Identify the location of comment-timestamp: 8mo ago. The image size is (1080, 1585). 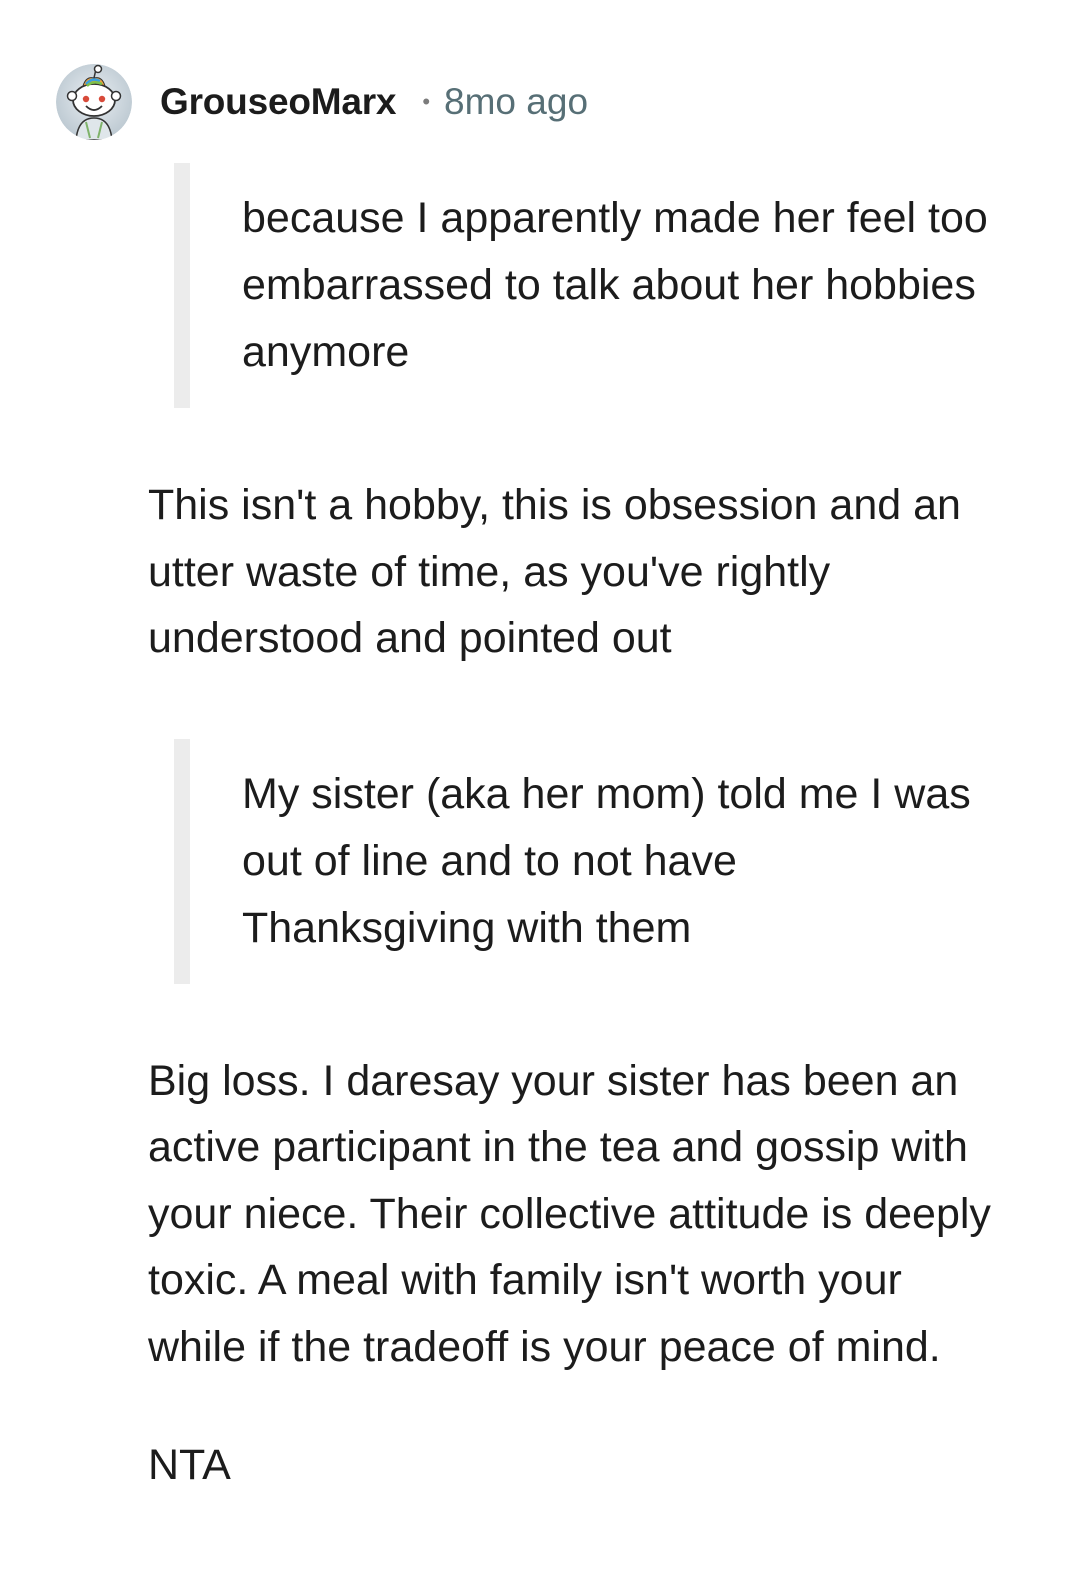
(516, 102).